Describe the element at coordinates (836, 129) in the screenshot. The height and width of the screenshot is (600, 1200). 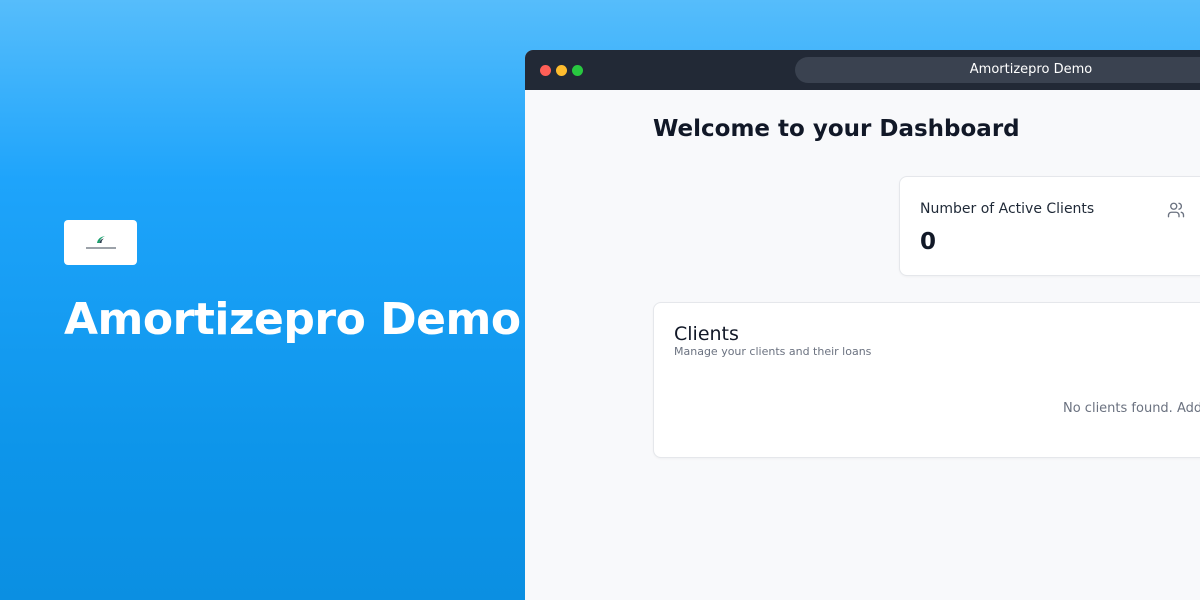
I see `page-title: Welcome to your Dashboard` at that location.